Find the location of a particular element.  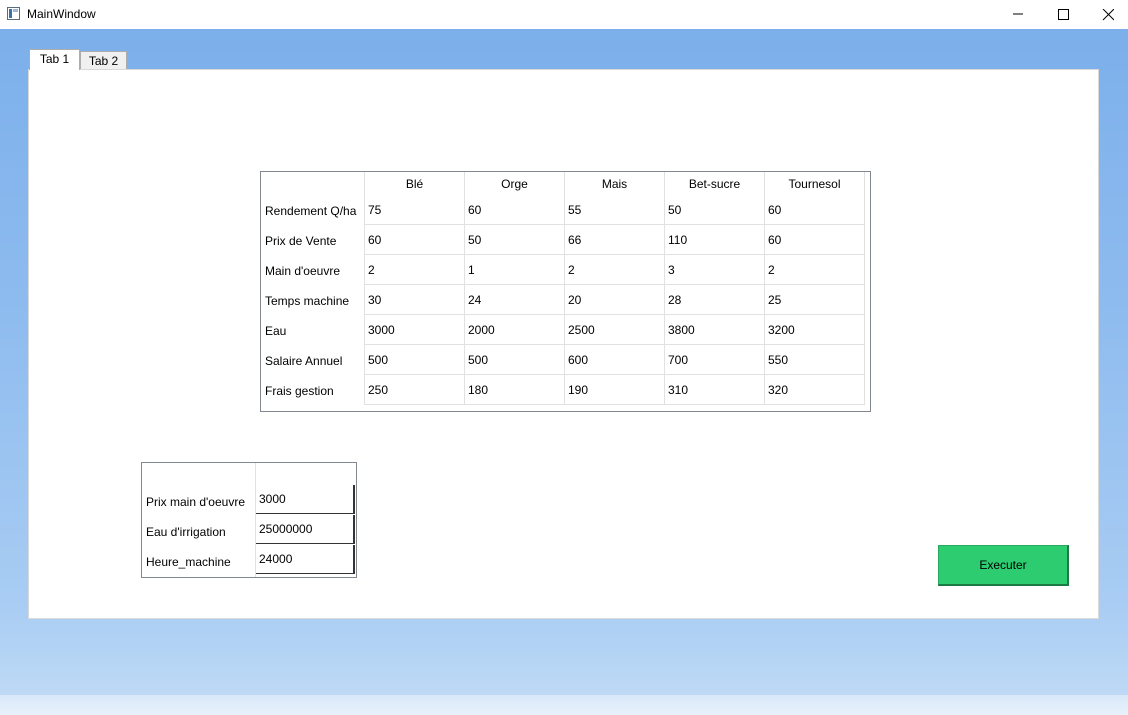

table-cell: 190 is located at coordinates (578, 390).